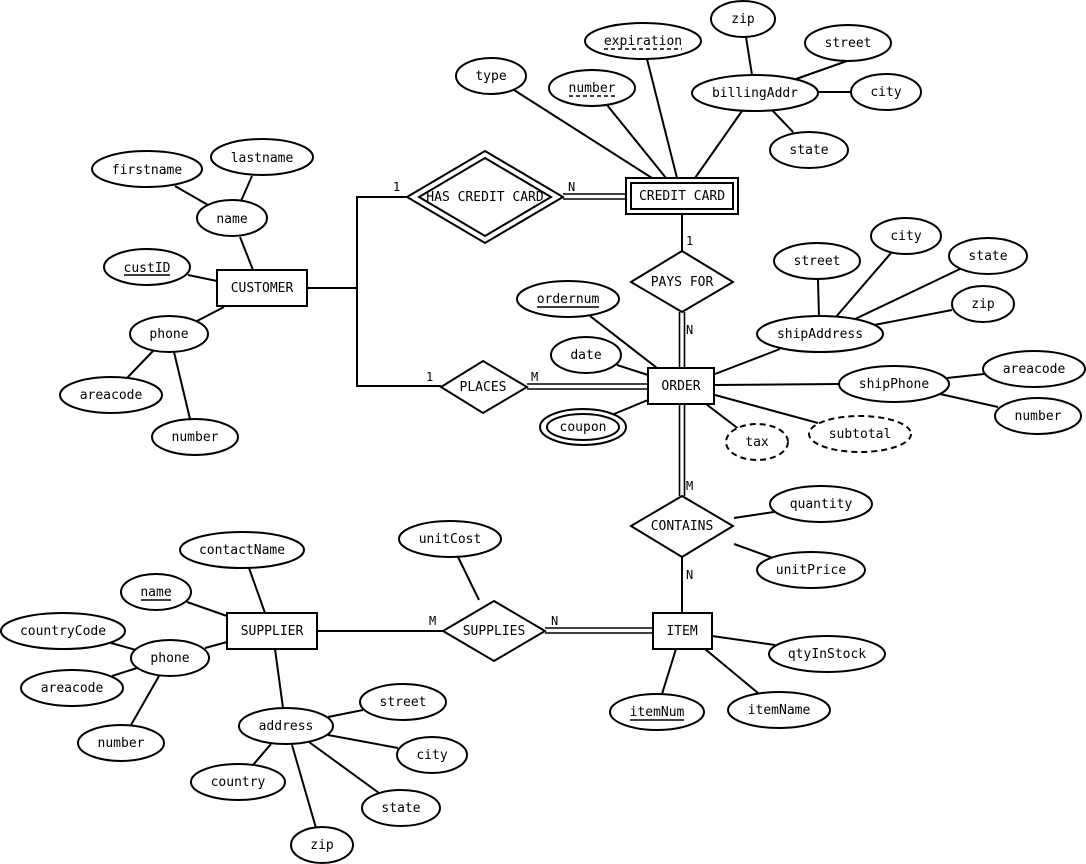  Describe the element at coordinates (262, 754) in the screenshot. I see `line-address-country` at that location.